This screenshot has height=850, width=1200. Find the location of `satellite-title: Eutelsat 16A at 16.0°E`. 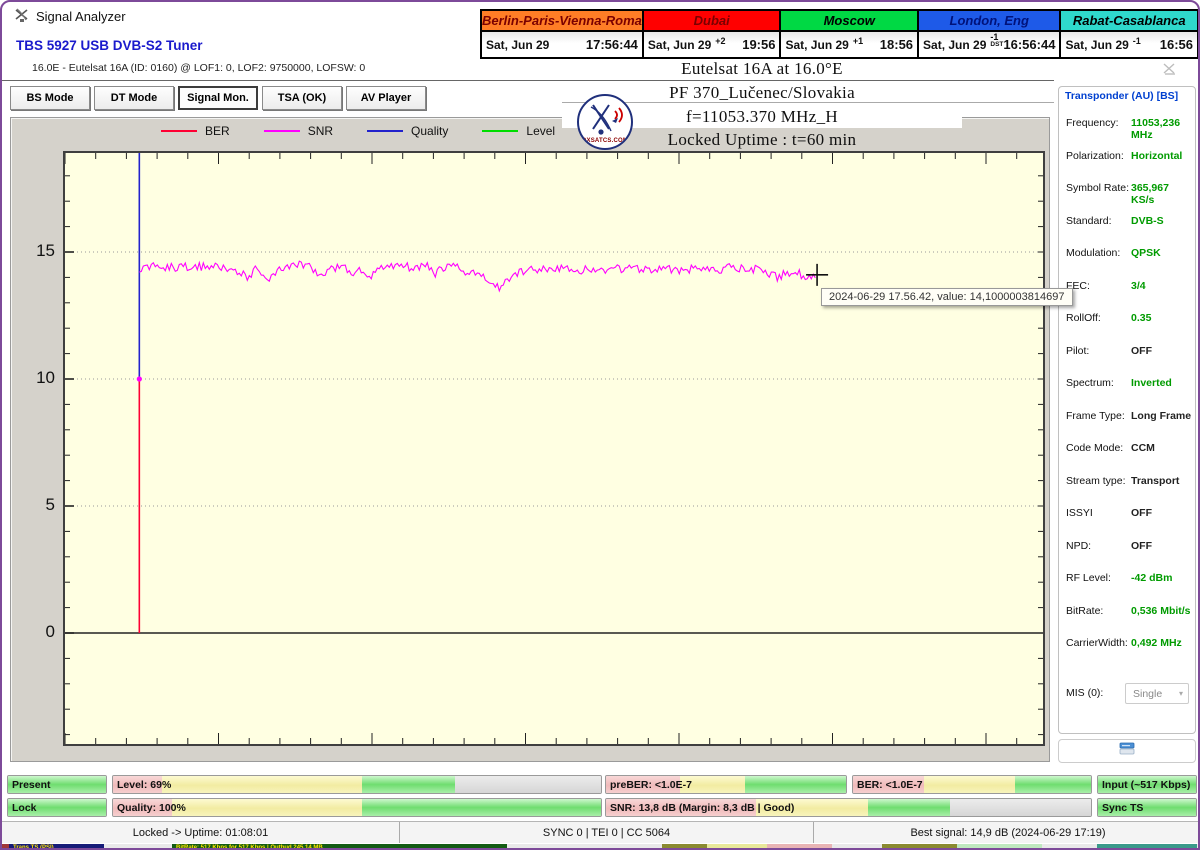

satellite-title: Eutelsat 16A at 16.0°E is located at coordinates (762, 68).